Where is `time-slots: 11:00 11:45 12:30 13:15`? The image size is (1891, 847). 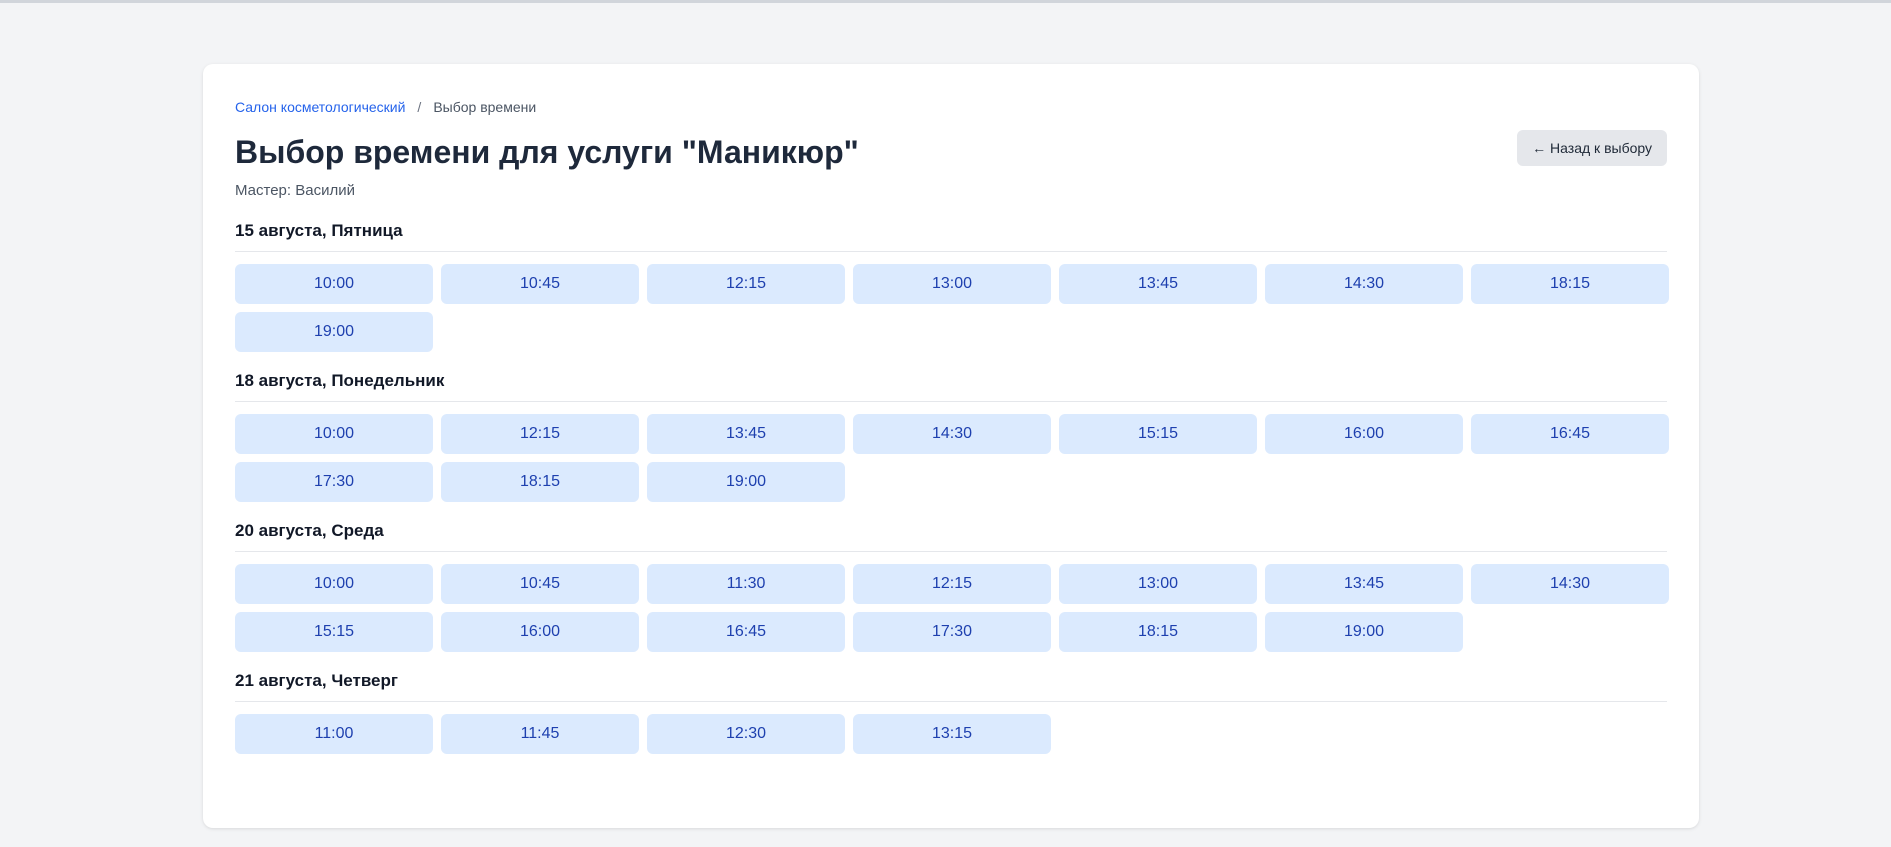
time-slots: 11:00 11:45 12:30 13:15 is located at coordinates (951, 734).